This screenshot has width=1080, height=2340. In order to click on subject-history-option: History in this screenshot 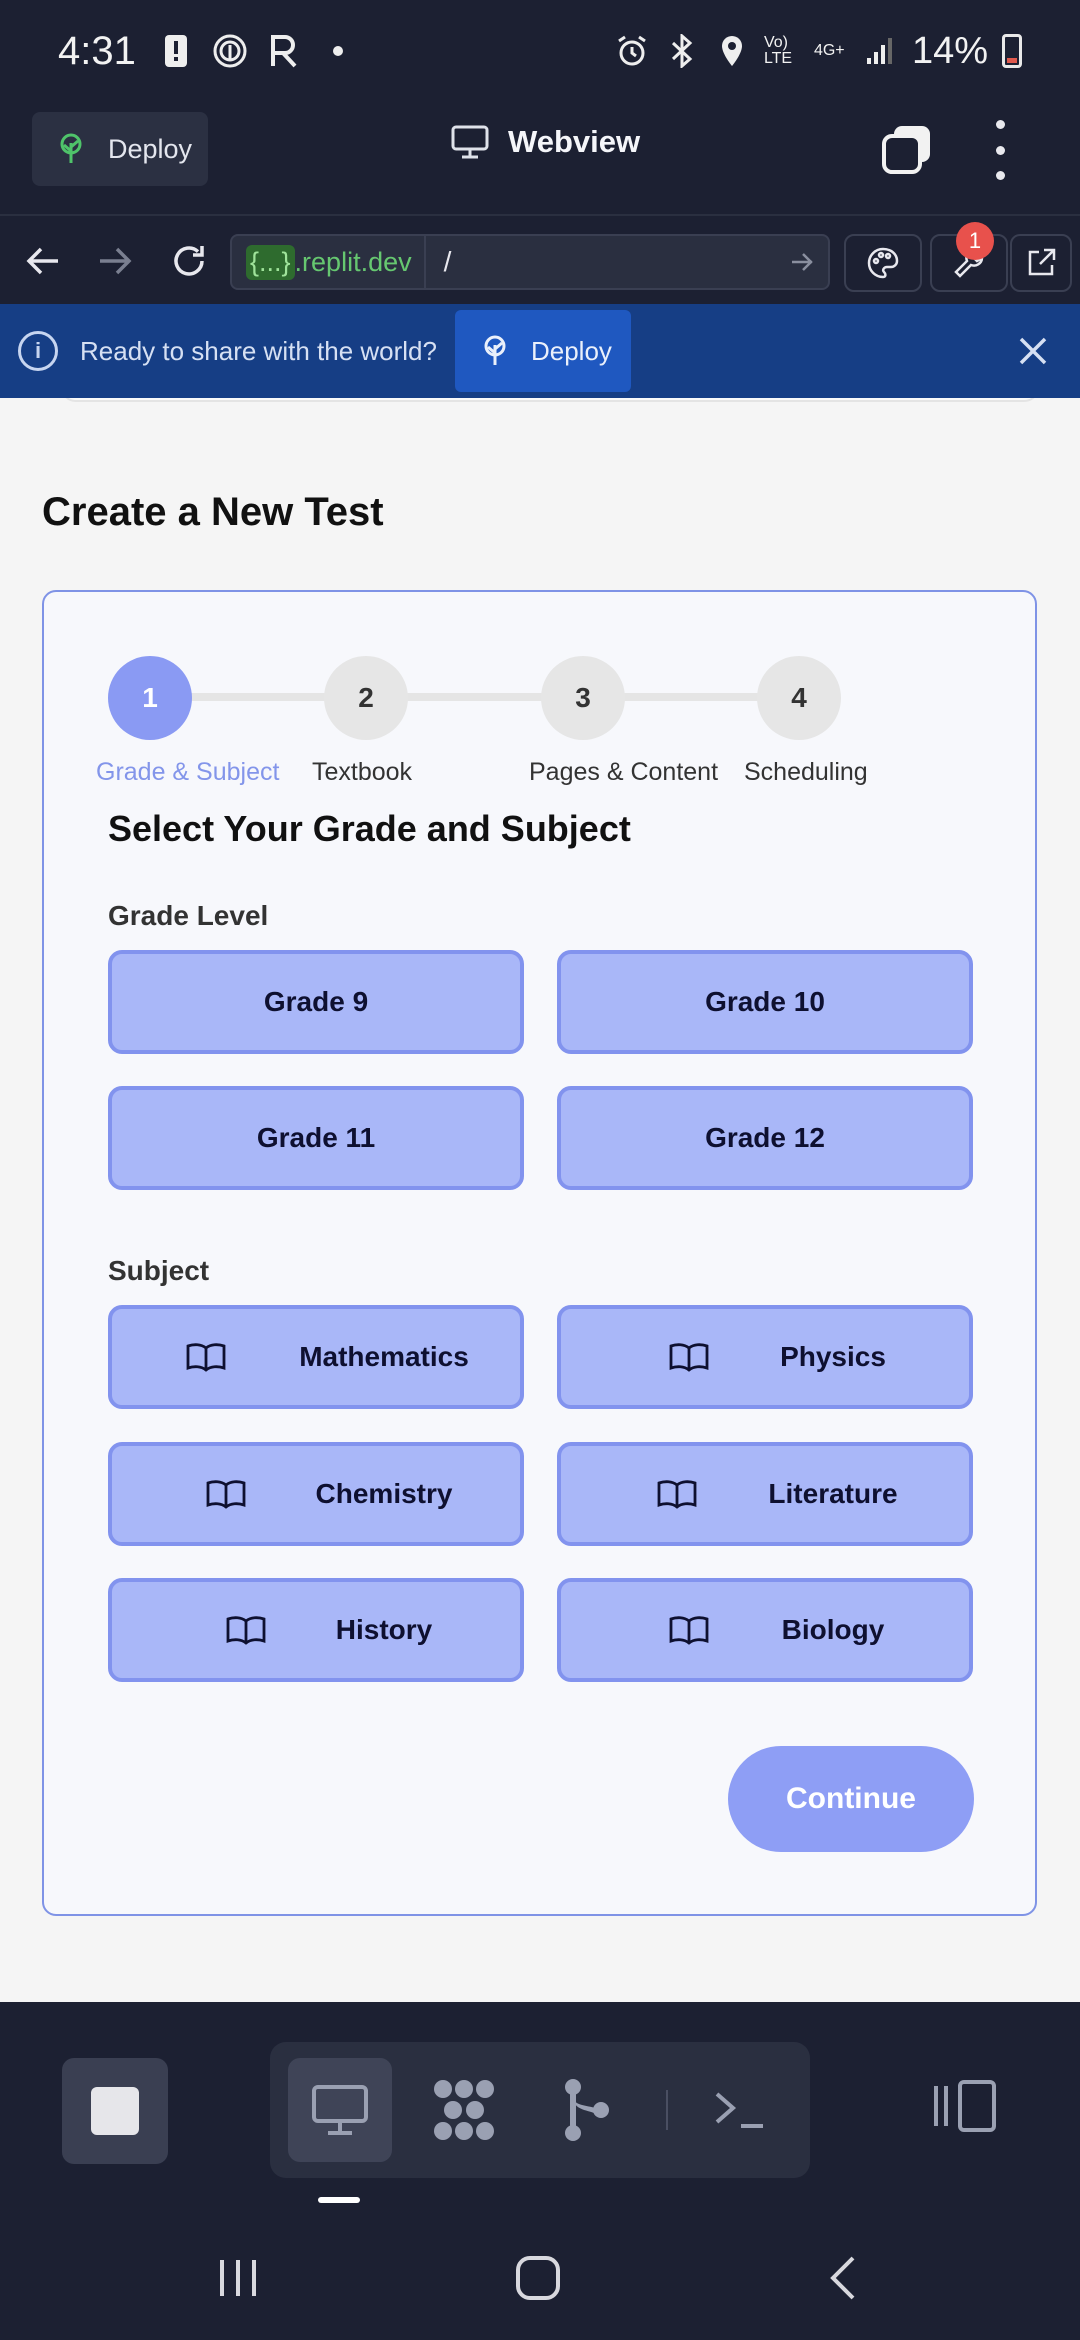, I will do `click(316, 1630)`.